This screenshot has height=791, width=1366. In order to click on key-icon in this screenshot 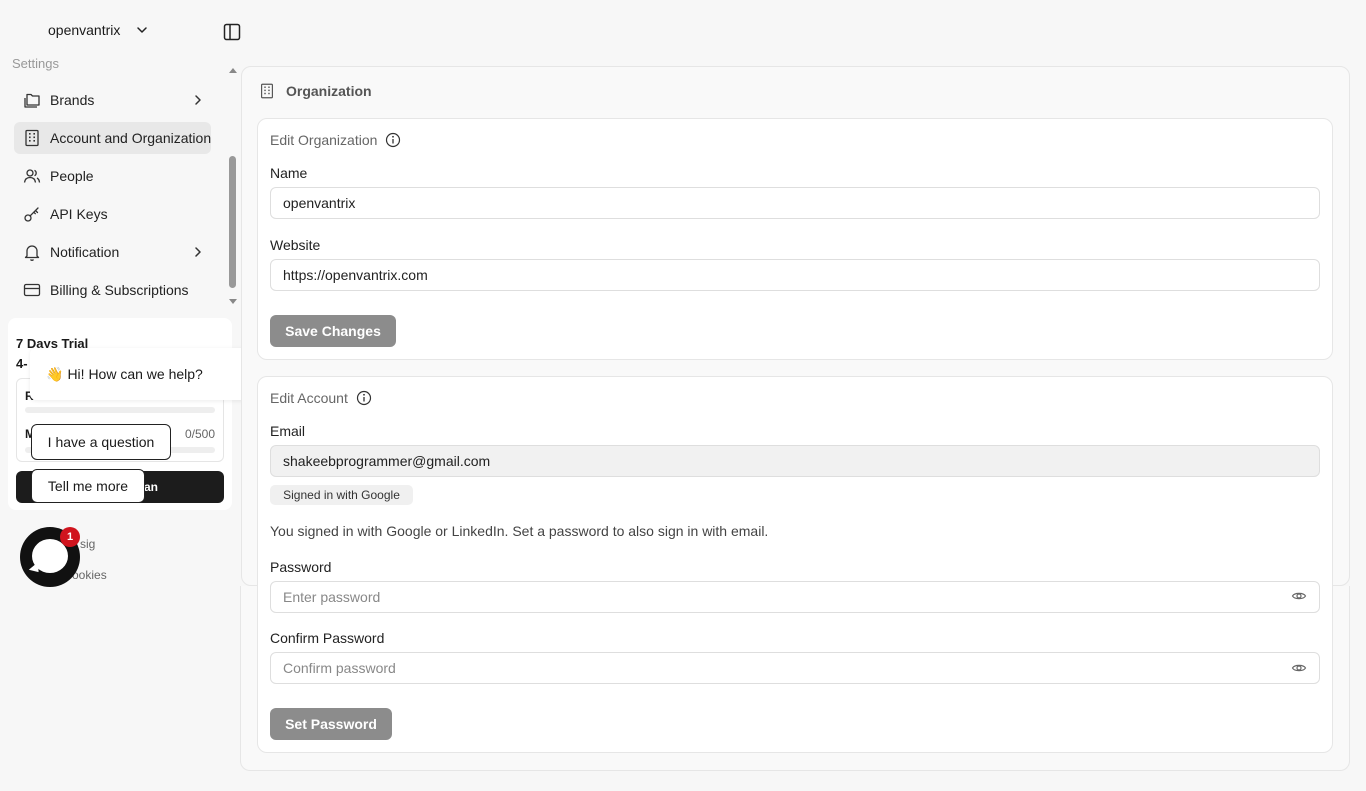, I will do `click(31, 214)`.